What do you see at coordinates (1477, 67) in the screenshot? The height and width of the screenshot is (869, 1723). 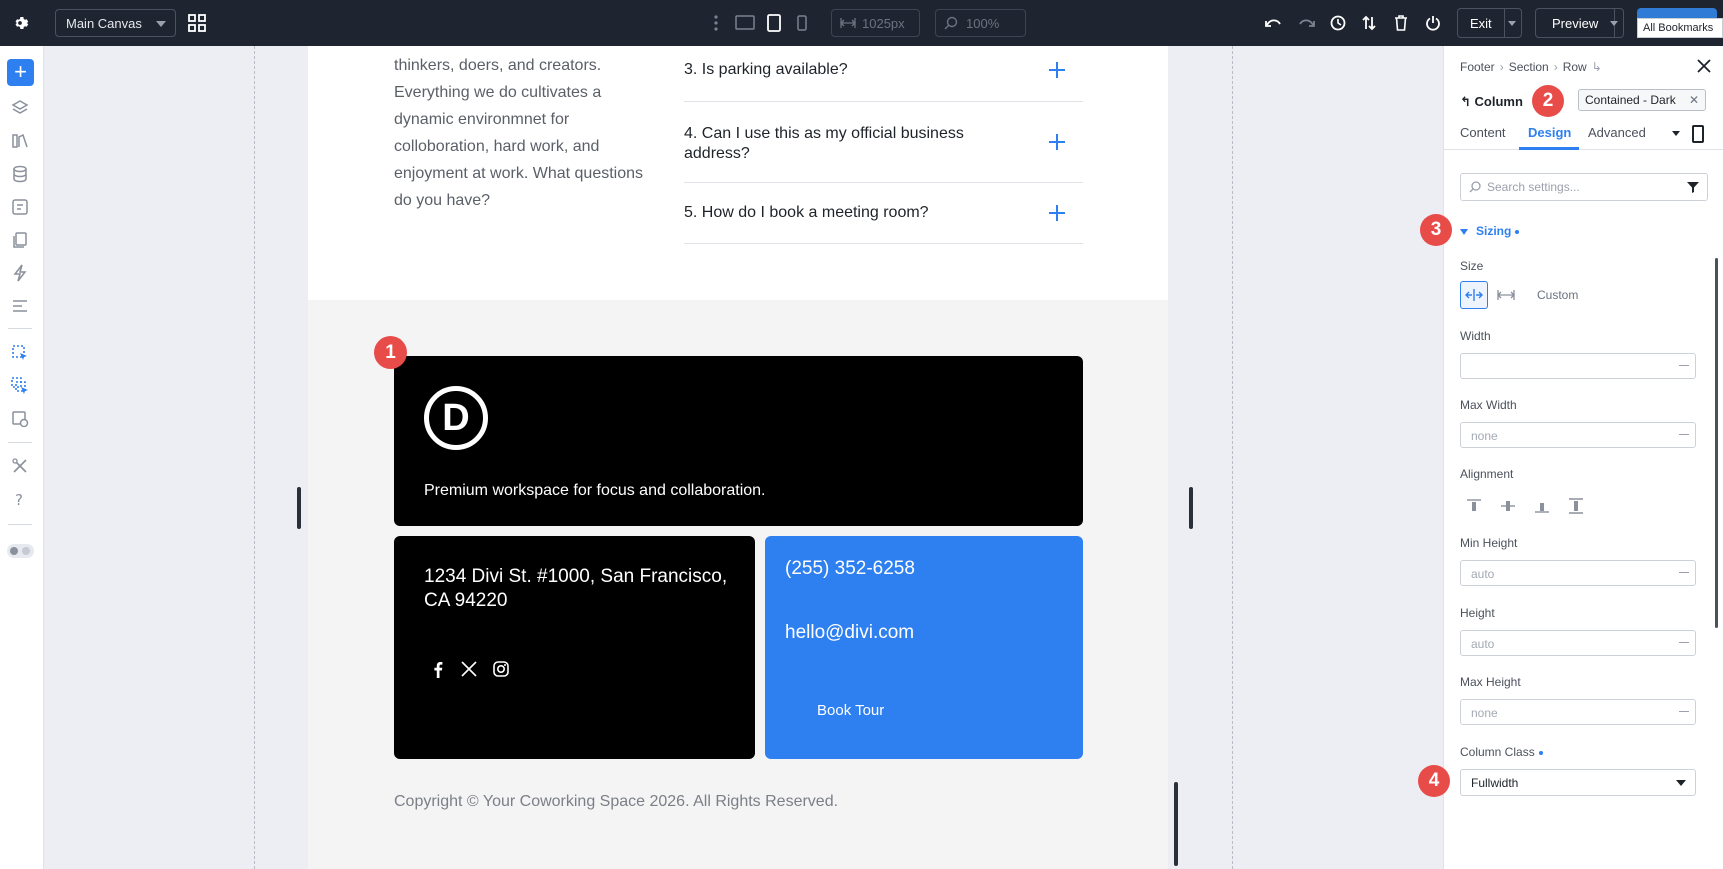 I see `breadcrumb-footer: Footer` at bounding box center [1477, 67].